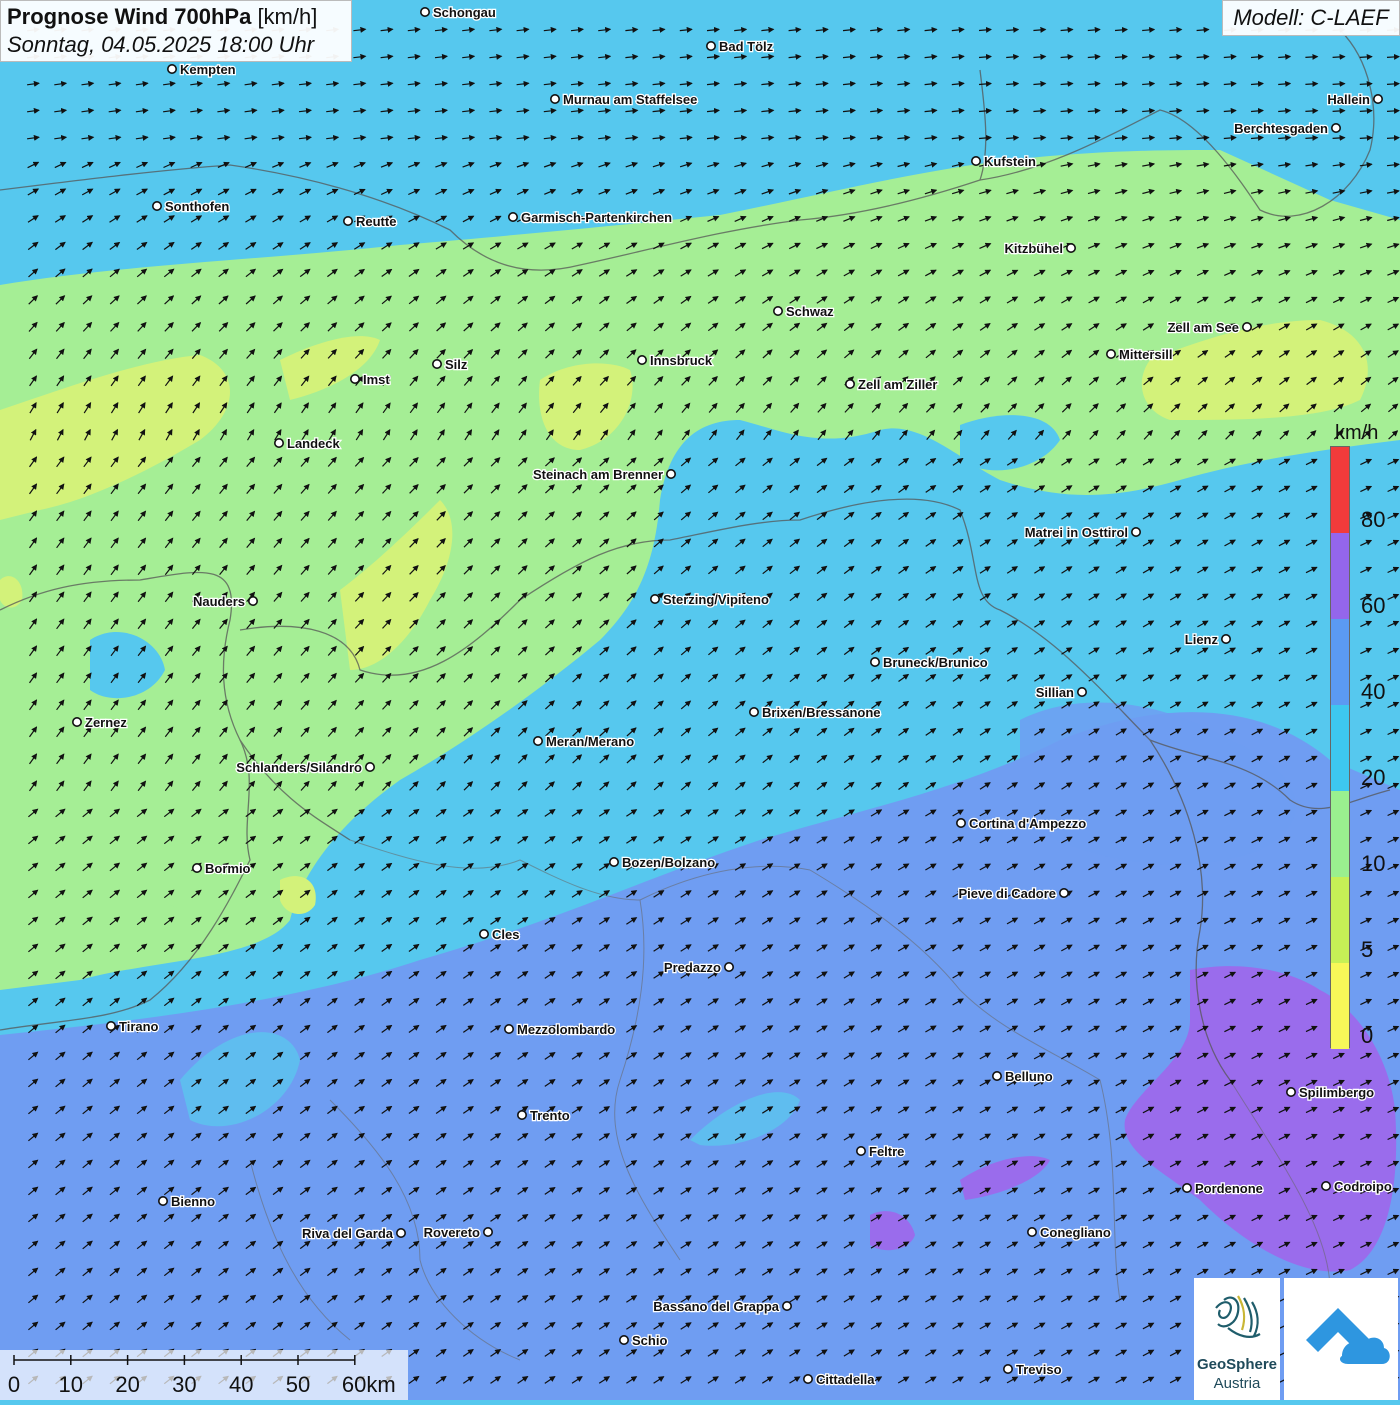  Describe the element at coordinates (692, 967) in the screenshot. I see `city-label: Predazzo` at that location.